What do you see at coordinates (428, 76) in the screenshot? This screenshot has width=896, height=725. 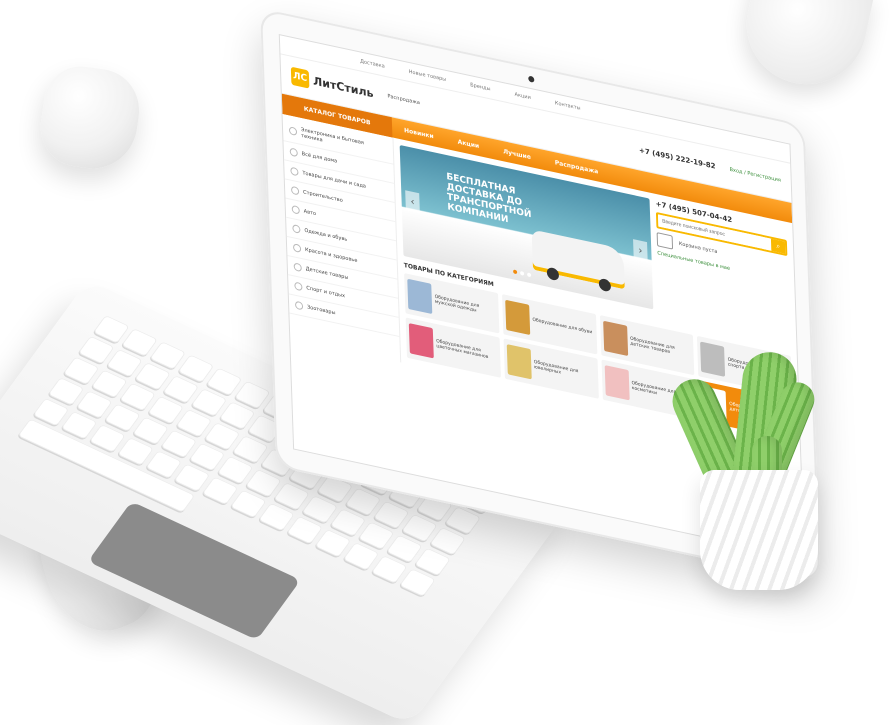 I see `top-nav-link: Новые товары` at bounding box center [428, 76].